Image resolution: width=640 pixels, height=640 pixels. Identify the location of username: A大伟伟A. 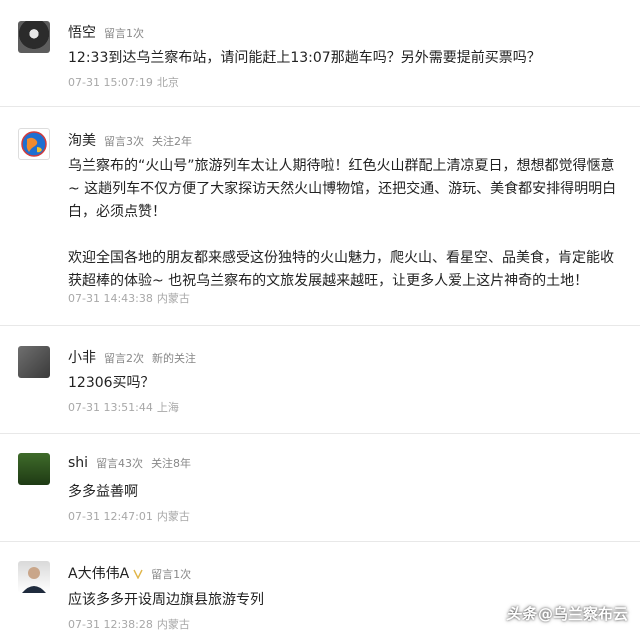
(98, 574).